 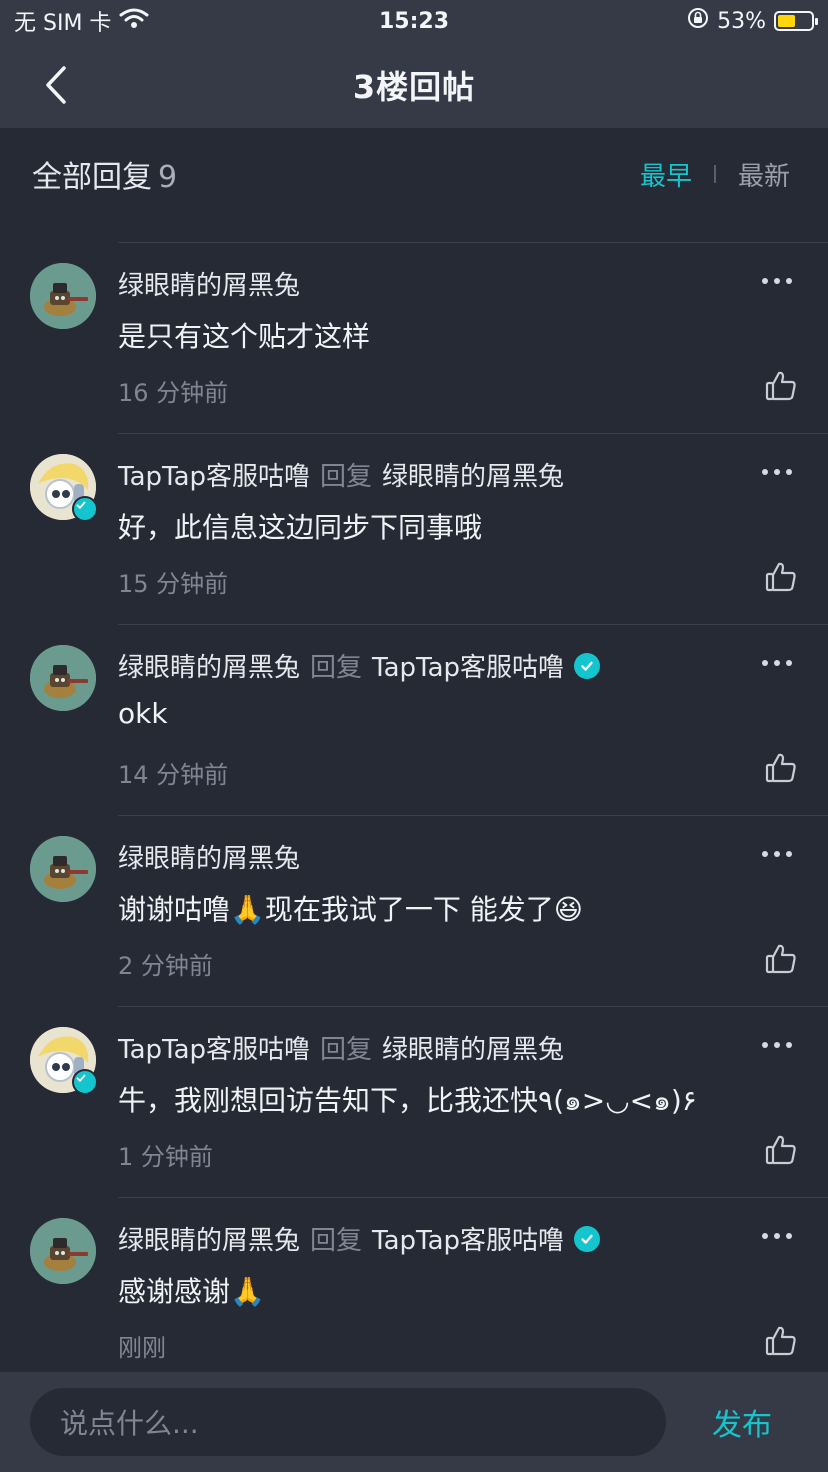 What do you see at coordinates (698, 21) in the screenshot?
I see `rotation-lock-icon` at bounding box center [698, 21].